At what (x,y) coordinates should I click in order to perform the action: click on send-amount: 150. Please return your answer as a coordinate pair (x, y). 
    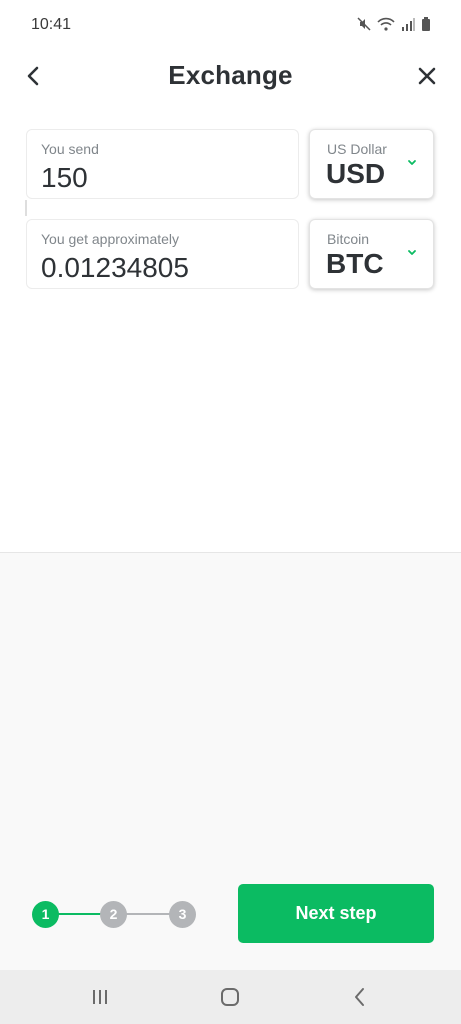
    Looking at the image, I should click on (64, 178).